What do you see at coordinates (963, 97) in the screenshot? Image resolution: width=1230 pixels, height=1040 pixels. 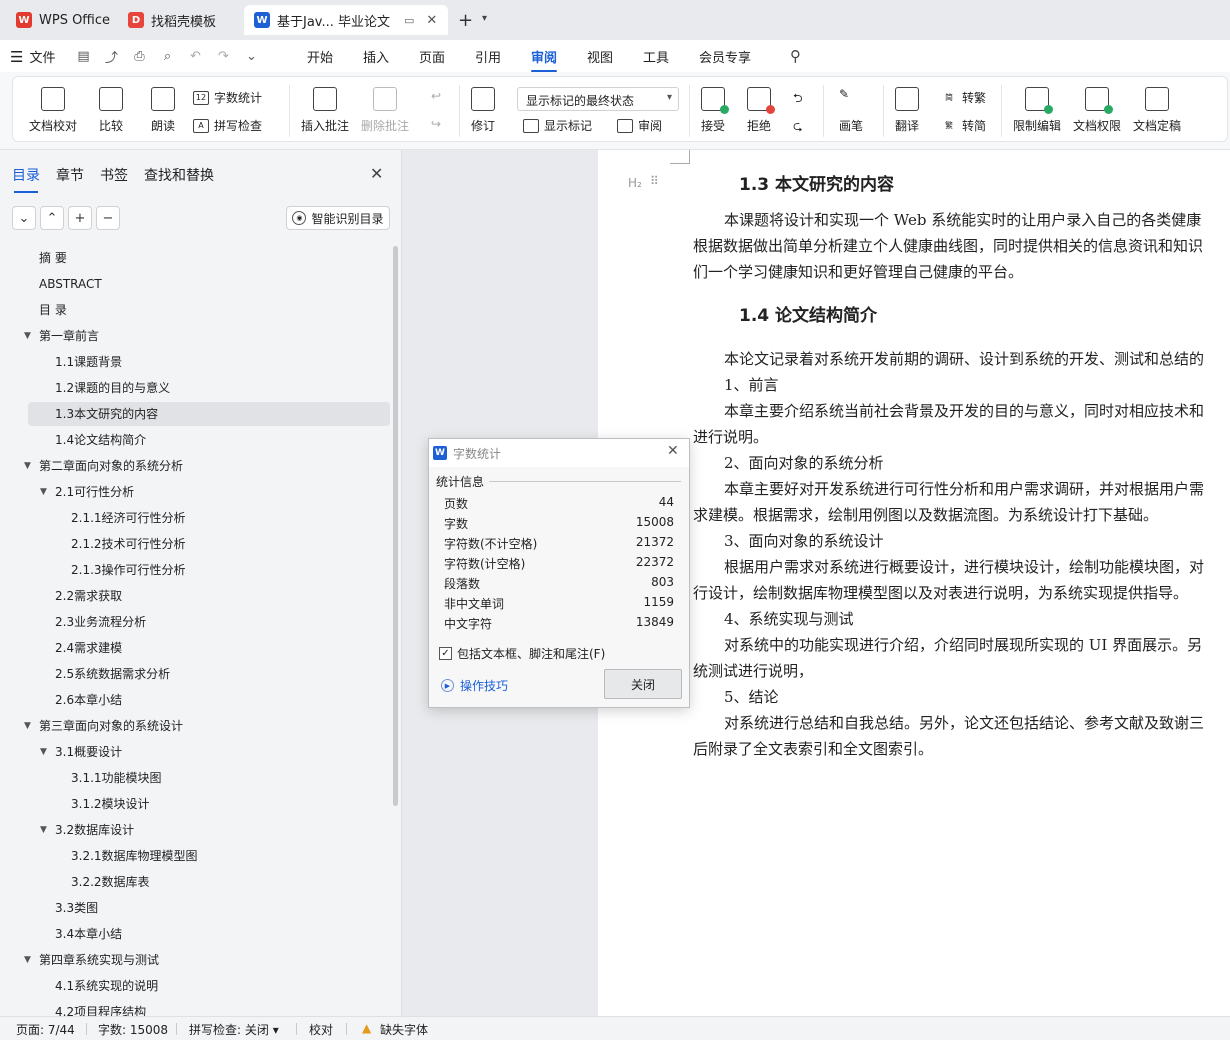 I see `to-traditional-button: 简 转繁` at bounding box center [963, 97].